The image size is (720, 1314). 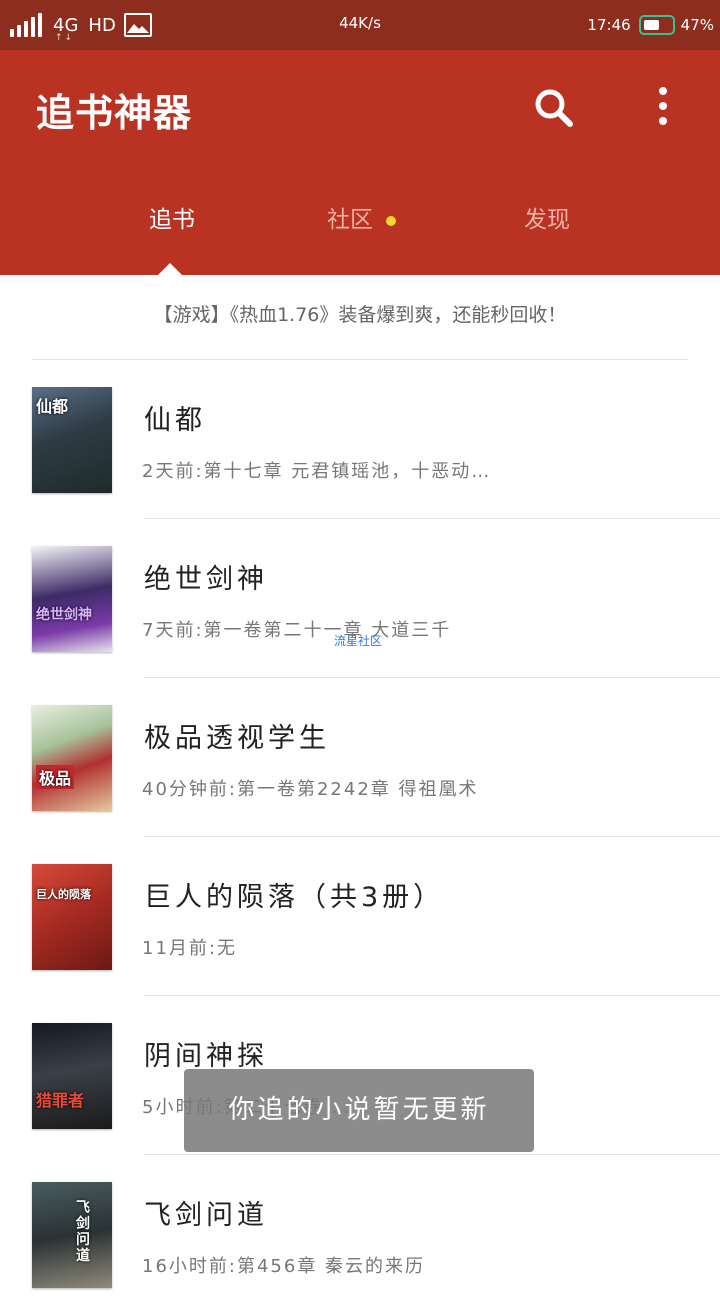 I want to click on book-item: 飞剑问道 飞剑问道 16小时前:第456章 秦云的来历, so click(x=360, y=1234).